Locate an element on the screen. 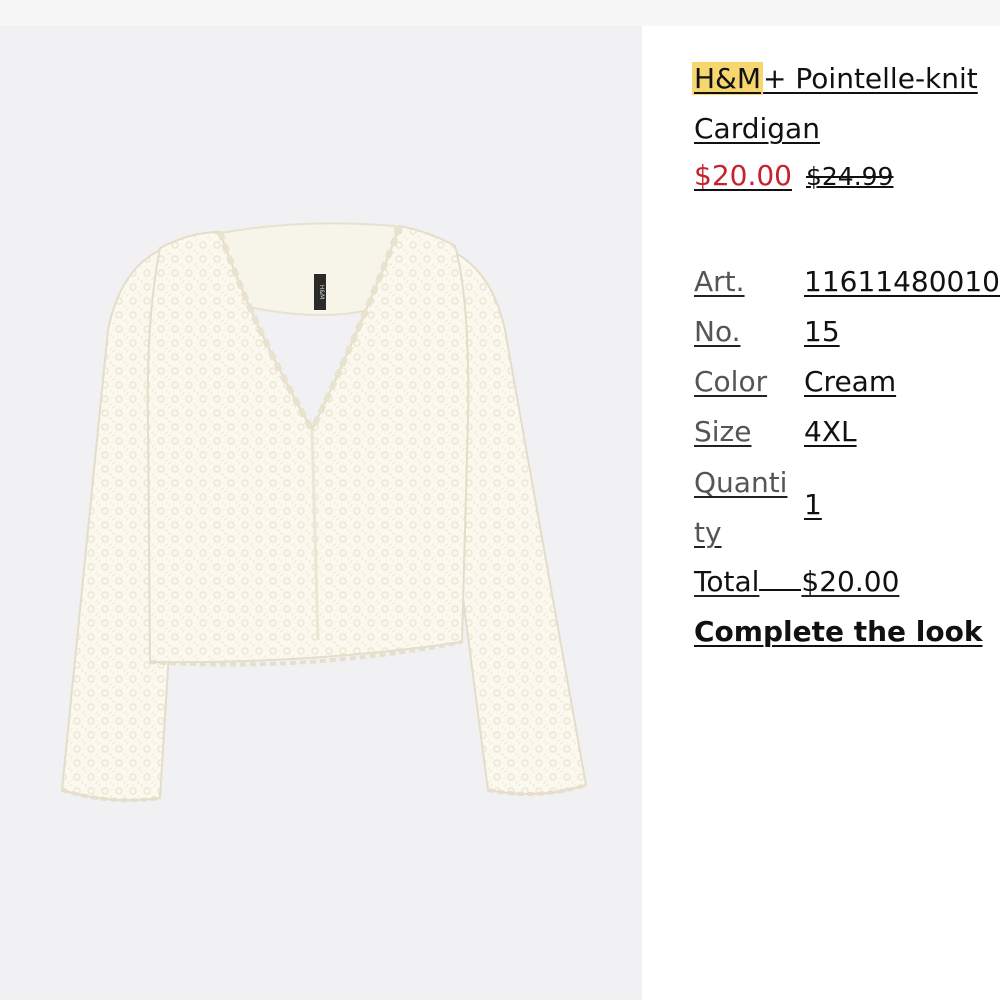 The height and width of the screenshot is (1000, 1000). quantity-value: 1 is located at coordinates (813, 504).